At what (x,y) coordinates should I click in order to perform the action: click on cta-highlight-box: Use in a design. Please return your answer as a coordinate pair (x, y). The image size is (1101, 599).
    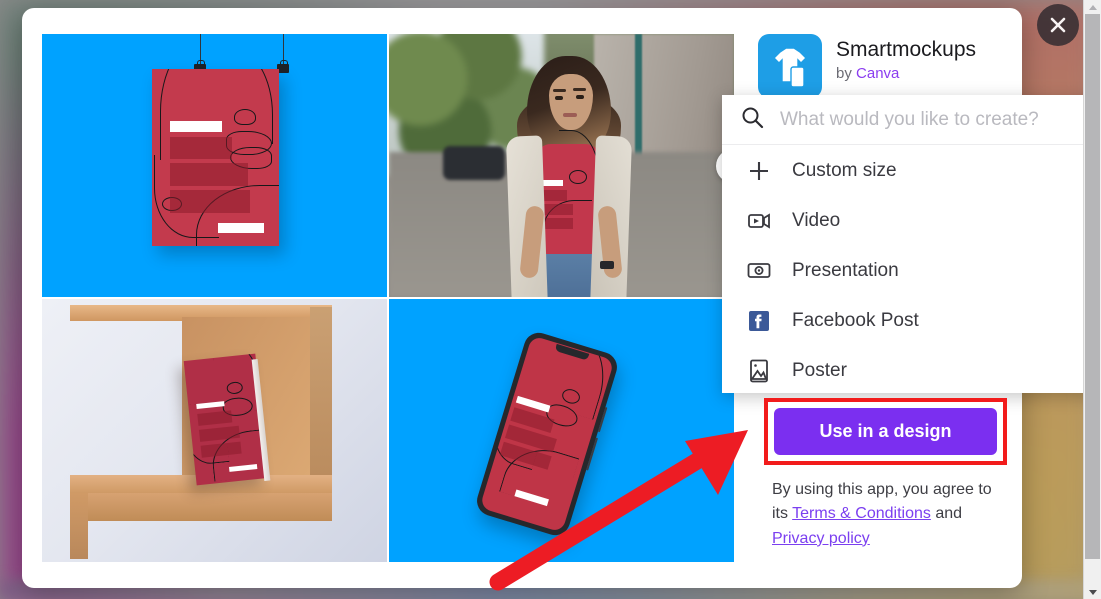
    Looking at the image, I should click on (885, 431).